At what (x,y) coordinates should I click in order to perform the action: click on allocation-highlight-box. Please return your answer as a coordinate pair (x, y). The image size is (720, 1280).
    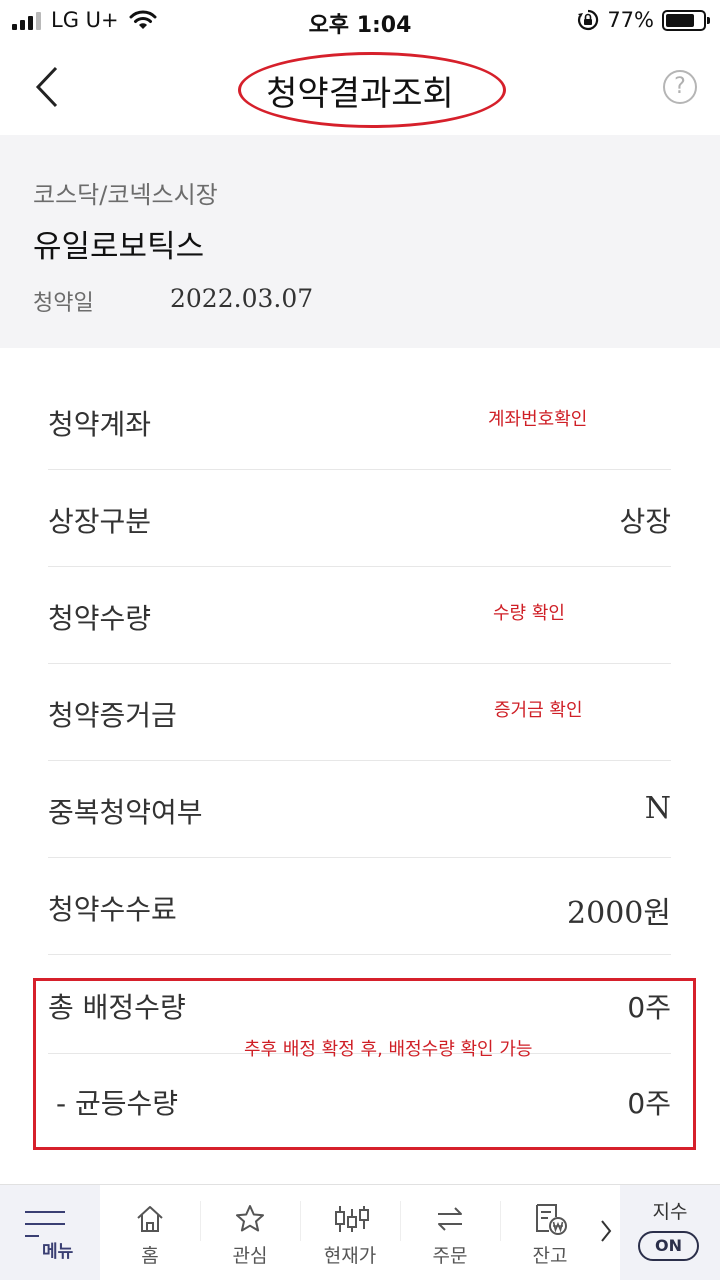
    Looking at the image, I should click on (364, 1064).